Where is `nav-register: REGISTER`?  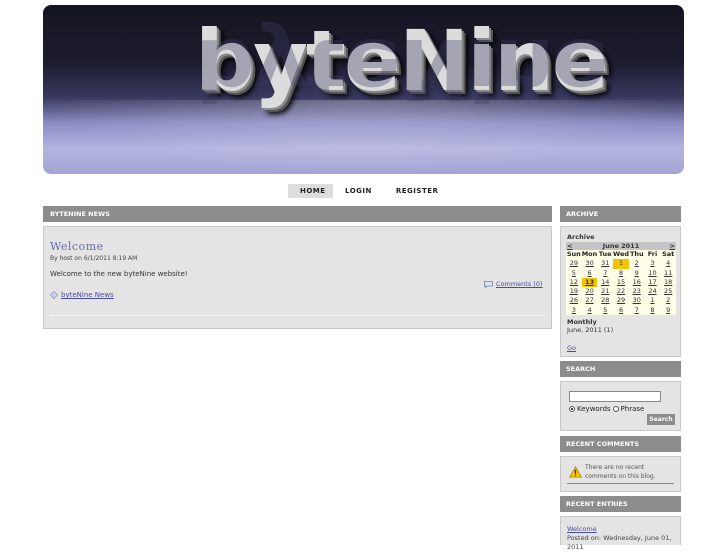
nav-register: REGISTER is located at coordinates (417, 191).